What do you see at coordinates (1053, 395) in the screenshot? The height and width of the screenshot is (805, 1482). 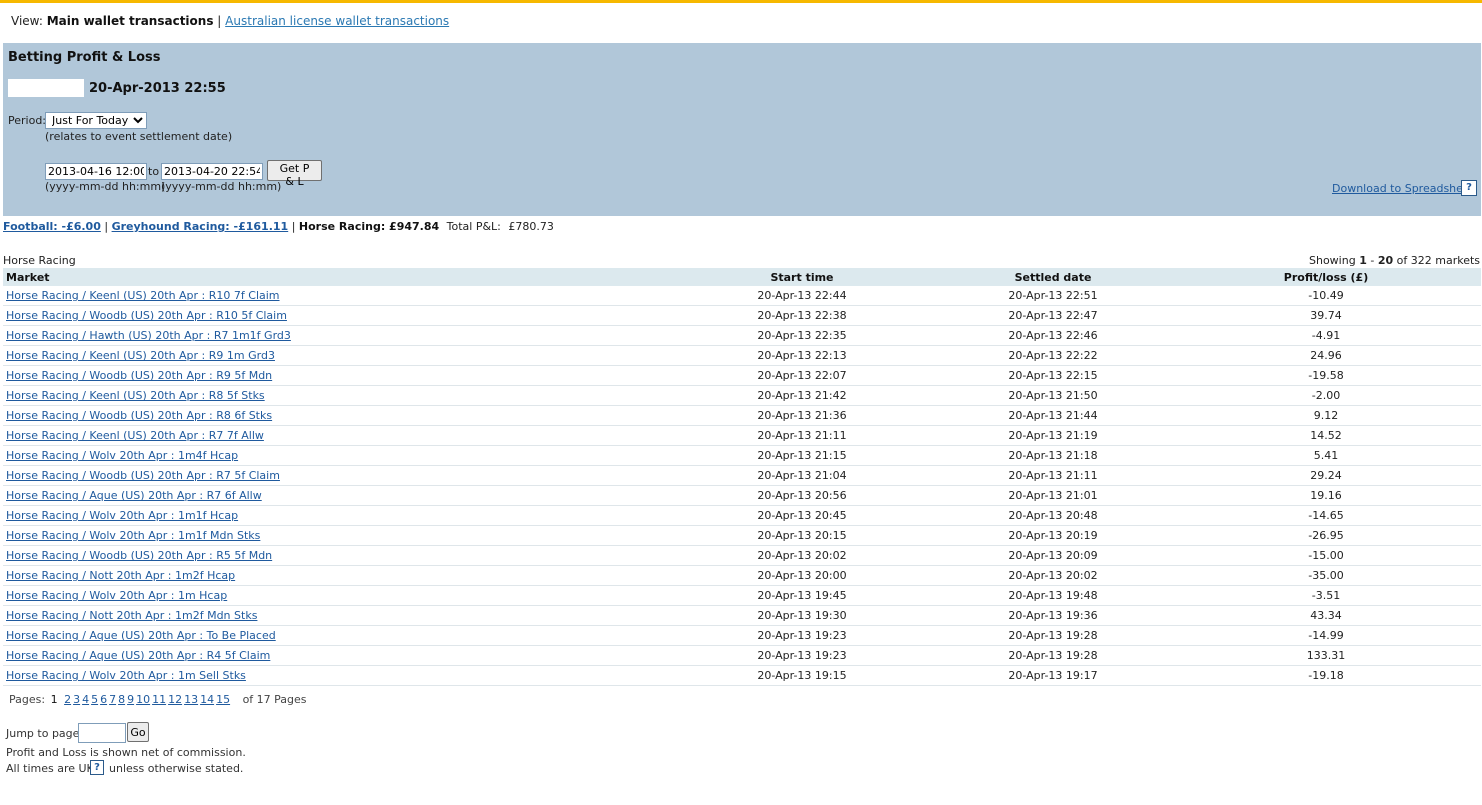 I see `settled-date-cell: 20-Apr-13 21:50` at bounding box center [1053, 395].